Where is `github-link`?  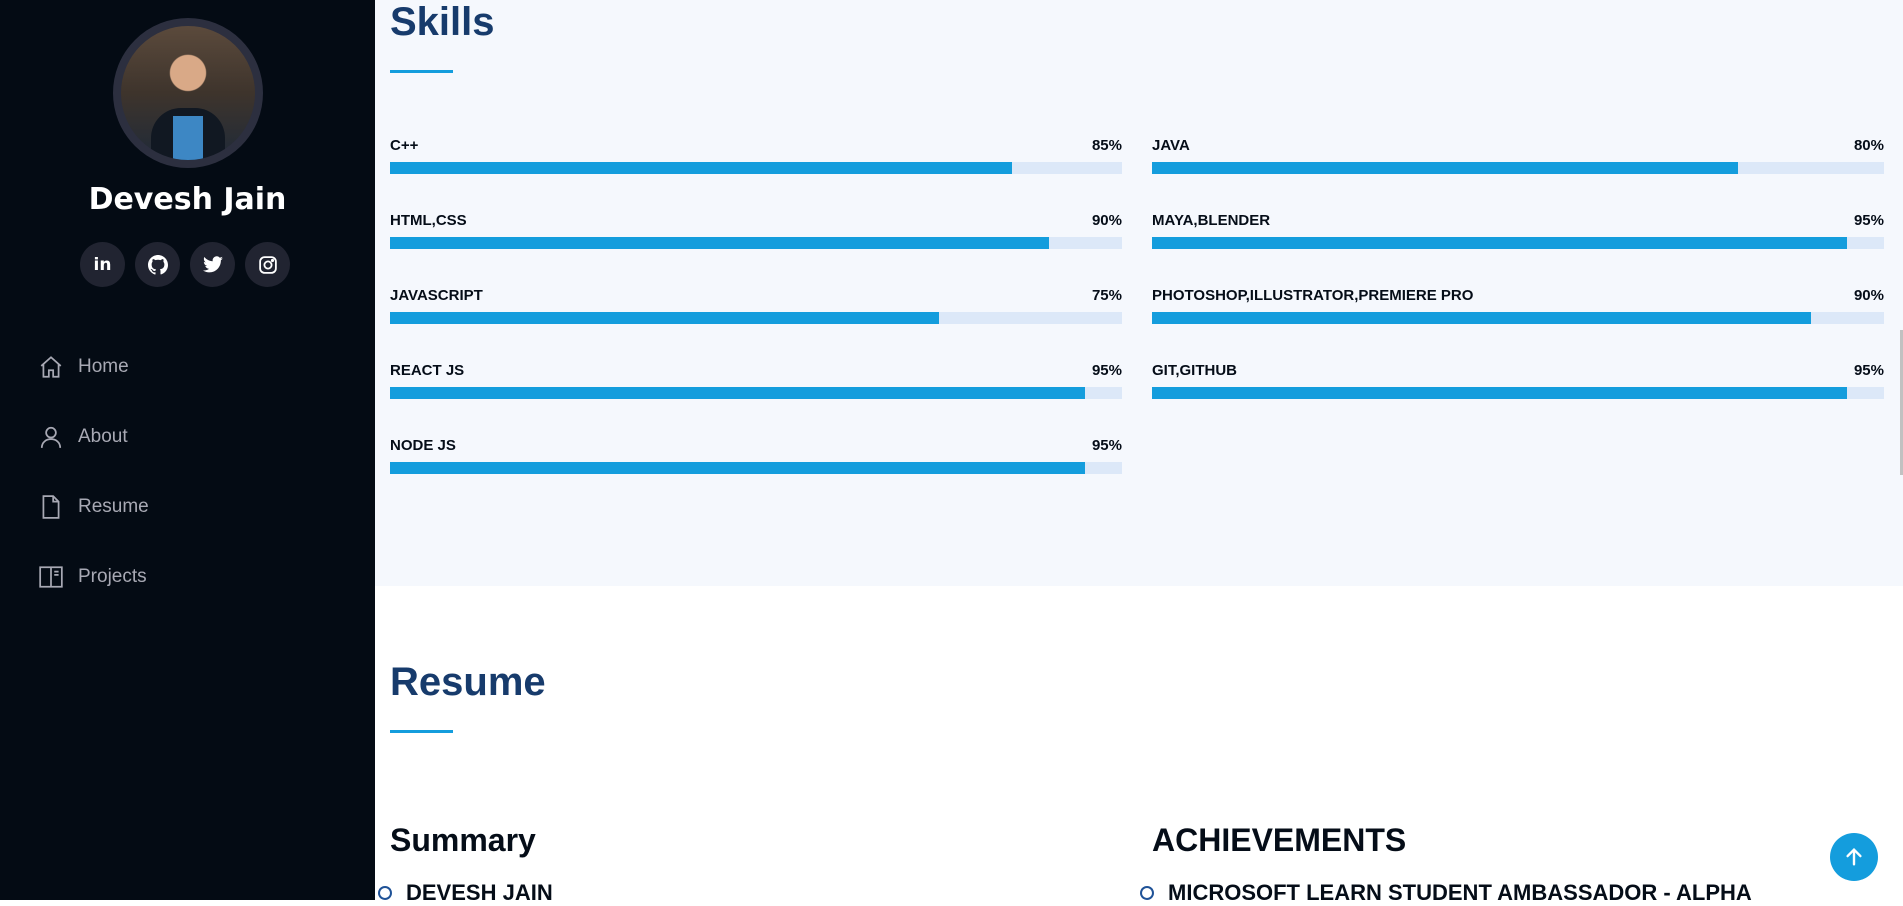 github-link is located at coordinates (157, 264).